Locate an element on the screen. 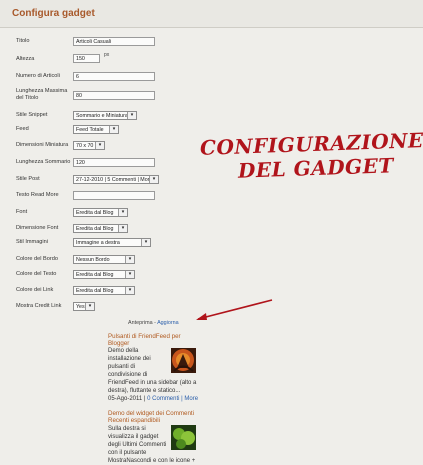 This screenshot has width=423, height=465. post-body-line: Sulla destra si is located at coordinates (127, 429).